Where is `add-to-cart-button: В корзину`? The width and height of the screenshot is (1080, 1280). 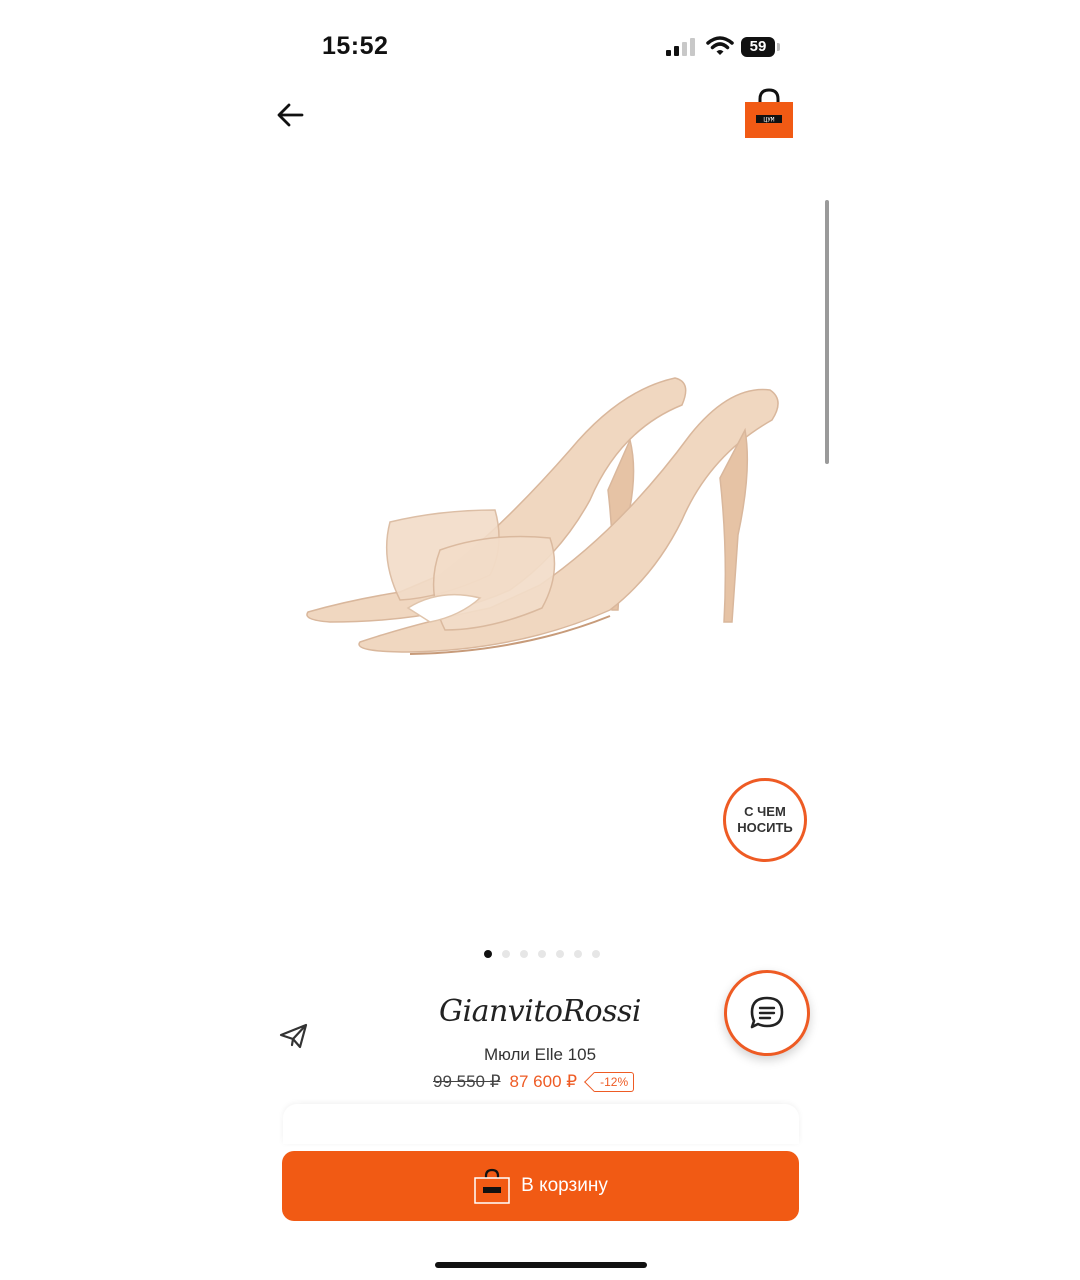
add-to-cart-button: В корзину is located at coordinates (540, 1186).